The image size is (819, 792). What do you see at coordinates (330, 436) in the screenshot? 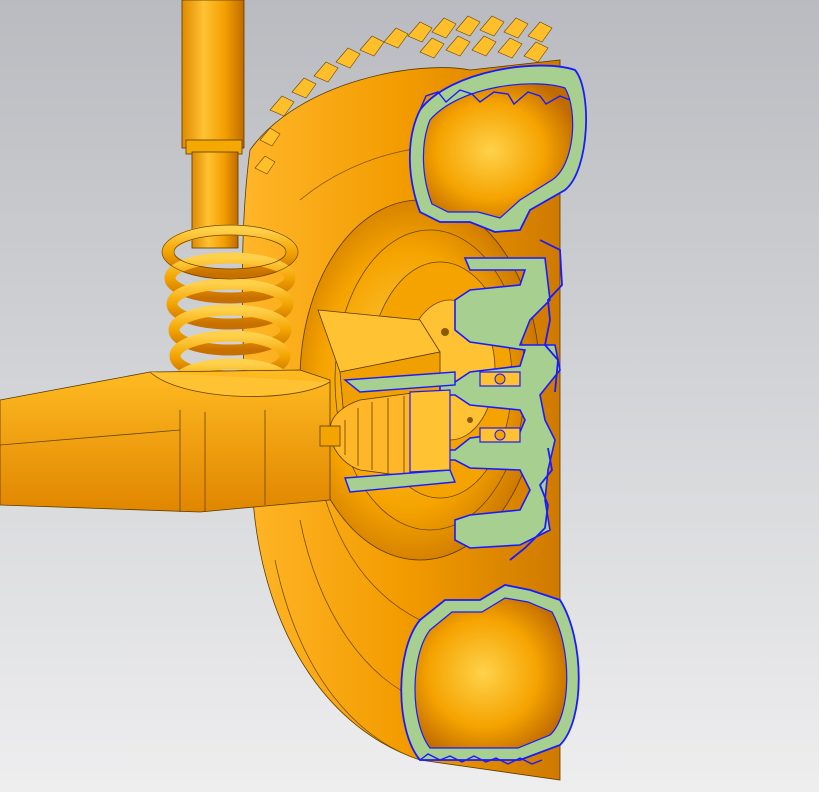
I see `drive-shaft` at bounding box center [330, 436].